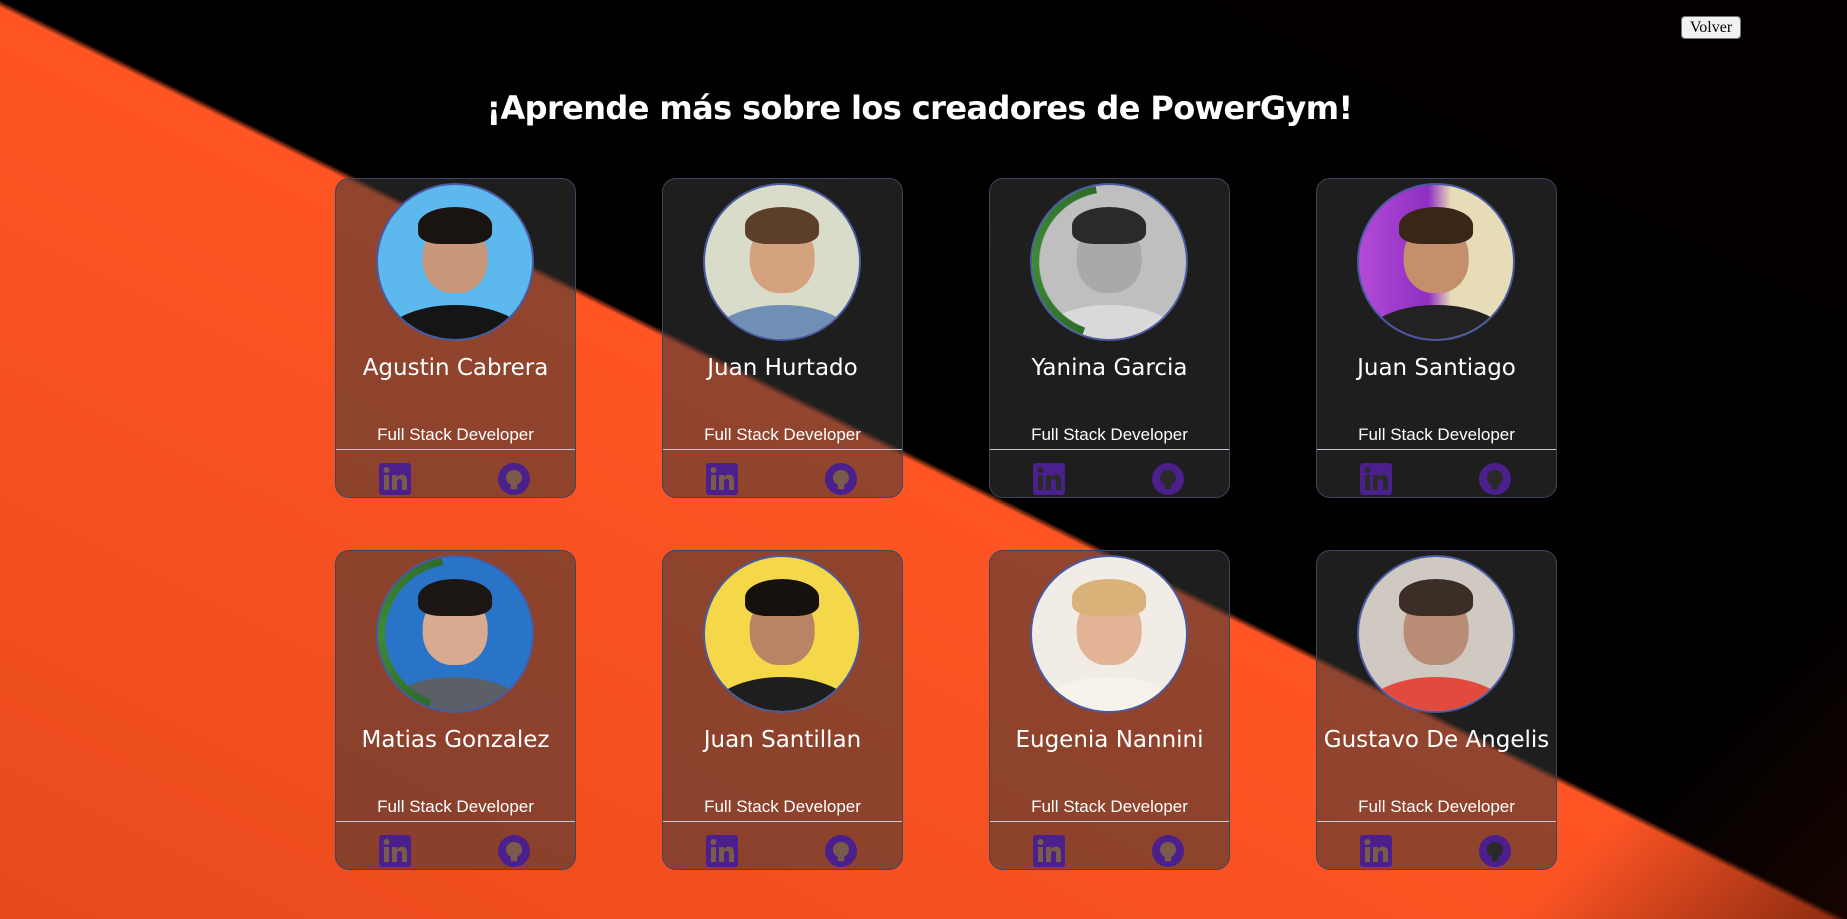  I want to click on creator-name: Agustin Cabrera, so click(455, 368).